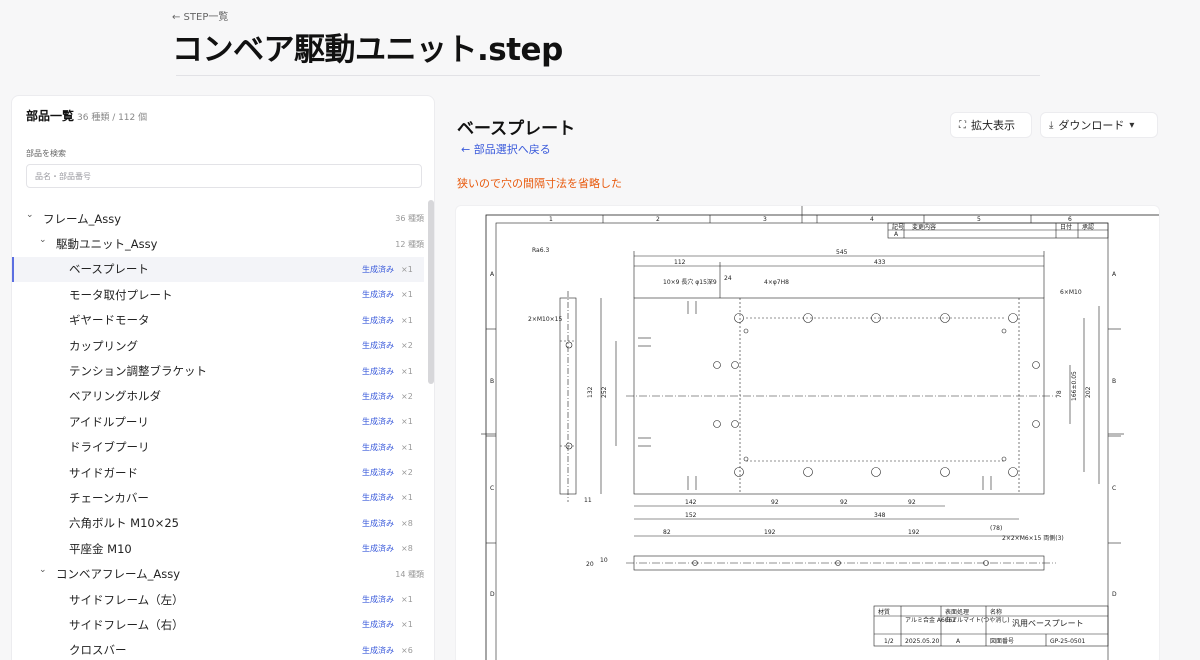  What do you see at coordinates (218, 269) in the screenshot?
I see `tree-item-row: ベースプレート 生成済み ×1` at bounding box center [218, 269].